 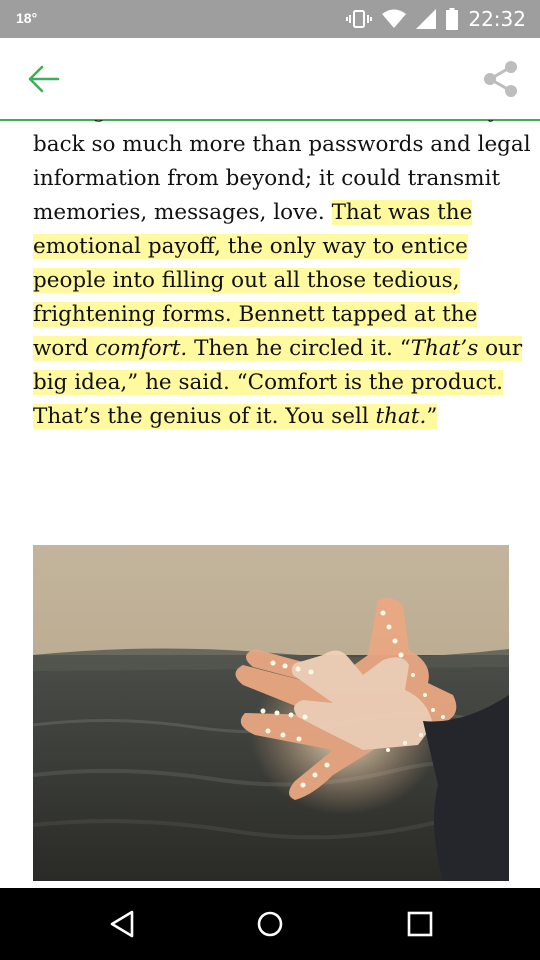 I want to click on highlighted-text: ”, so click(x=432, y=416).